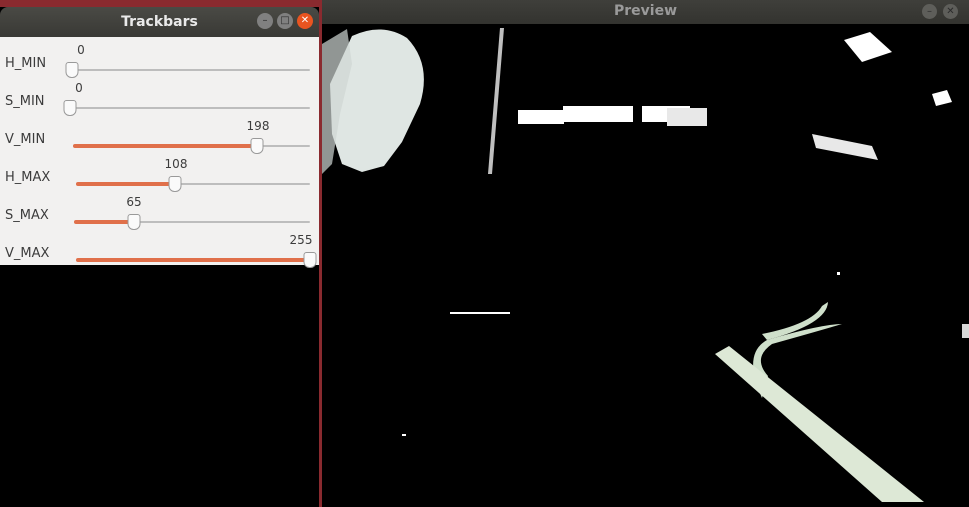 The height and width of the screenshot is (507, 969). What do you see at coordinates (258, 126) in the screenshot?
I see `trackbar-value: 198` at bounding box center [258, 126].